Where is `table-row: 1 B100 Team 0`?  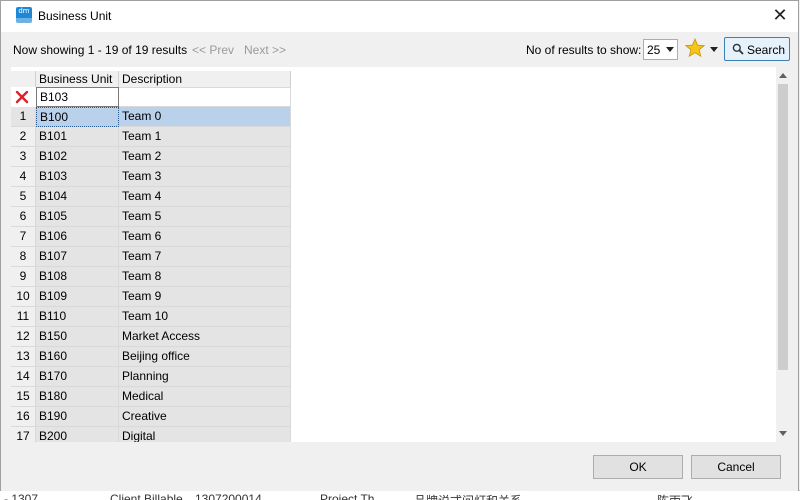
table-row: 1 B100 Team 0 is located at coordinates (151, 117).